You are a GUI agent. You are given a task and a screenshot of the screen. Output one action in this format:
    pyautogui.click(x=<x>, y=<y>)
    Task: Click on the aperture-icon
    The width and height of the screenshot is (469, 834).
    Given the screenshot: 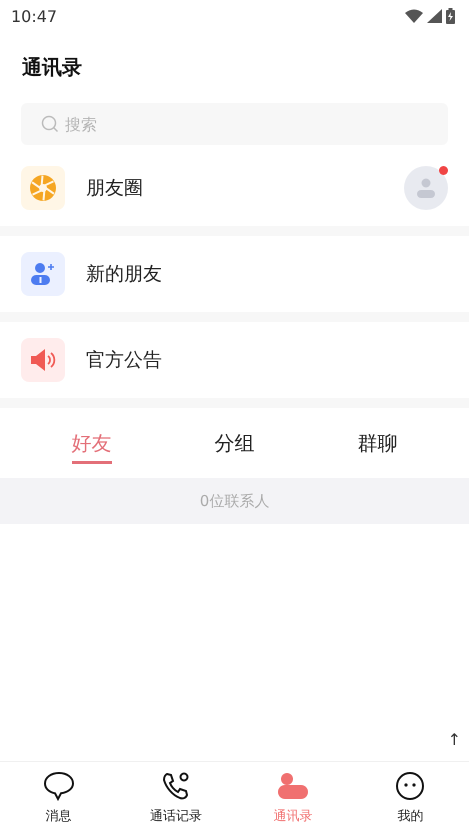 What is the action you would take?
    pyautogui.click(x=43, y=188)
    